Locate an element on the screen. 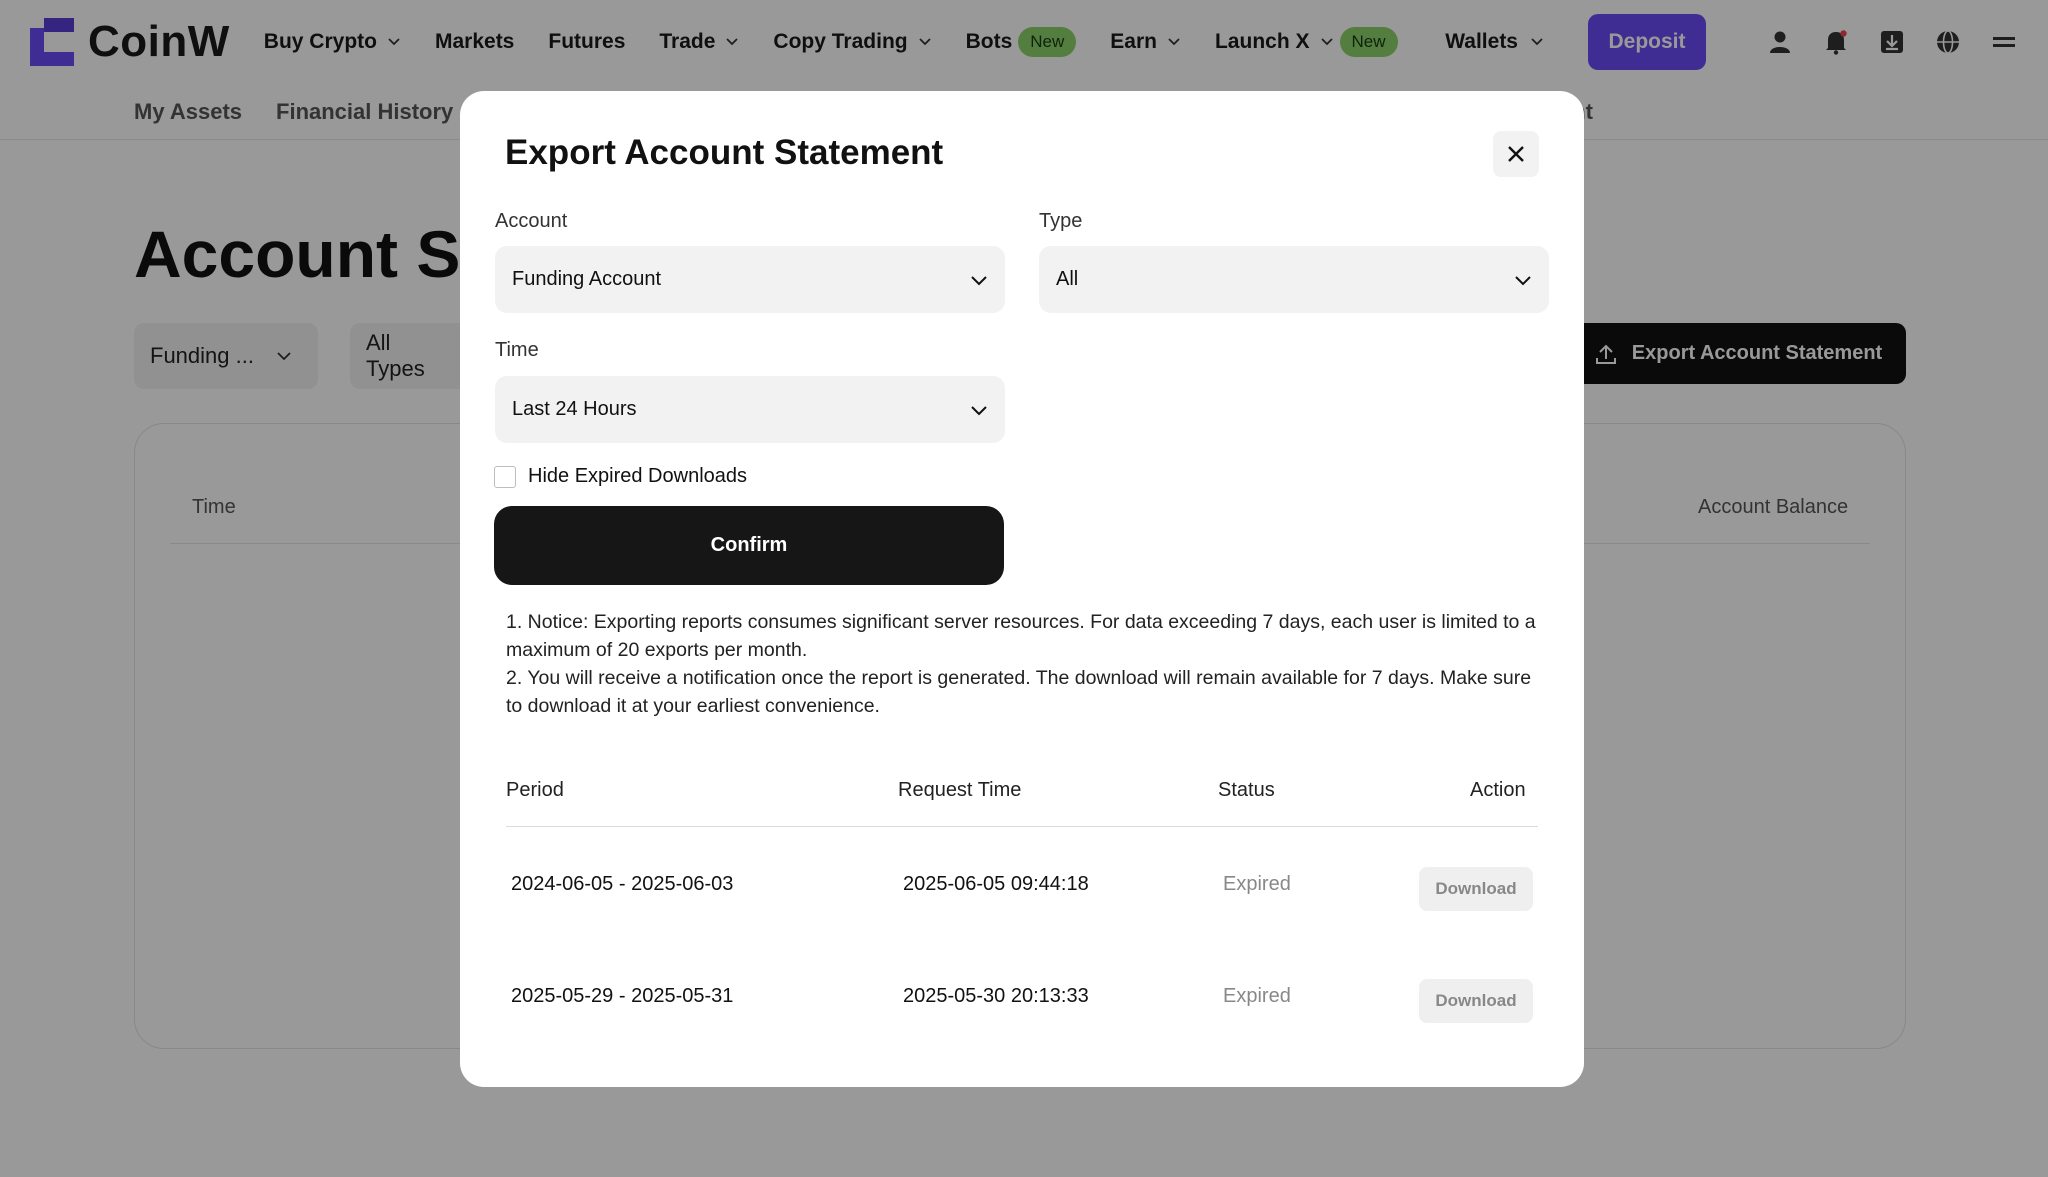 The height and width of the screenshot is (1177, 2048). history-header-divider is located at coordinates (1022, 826).